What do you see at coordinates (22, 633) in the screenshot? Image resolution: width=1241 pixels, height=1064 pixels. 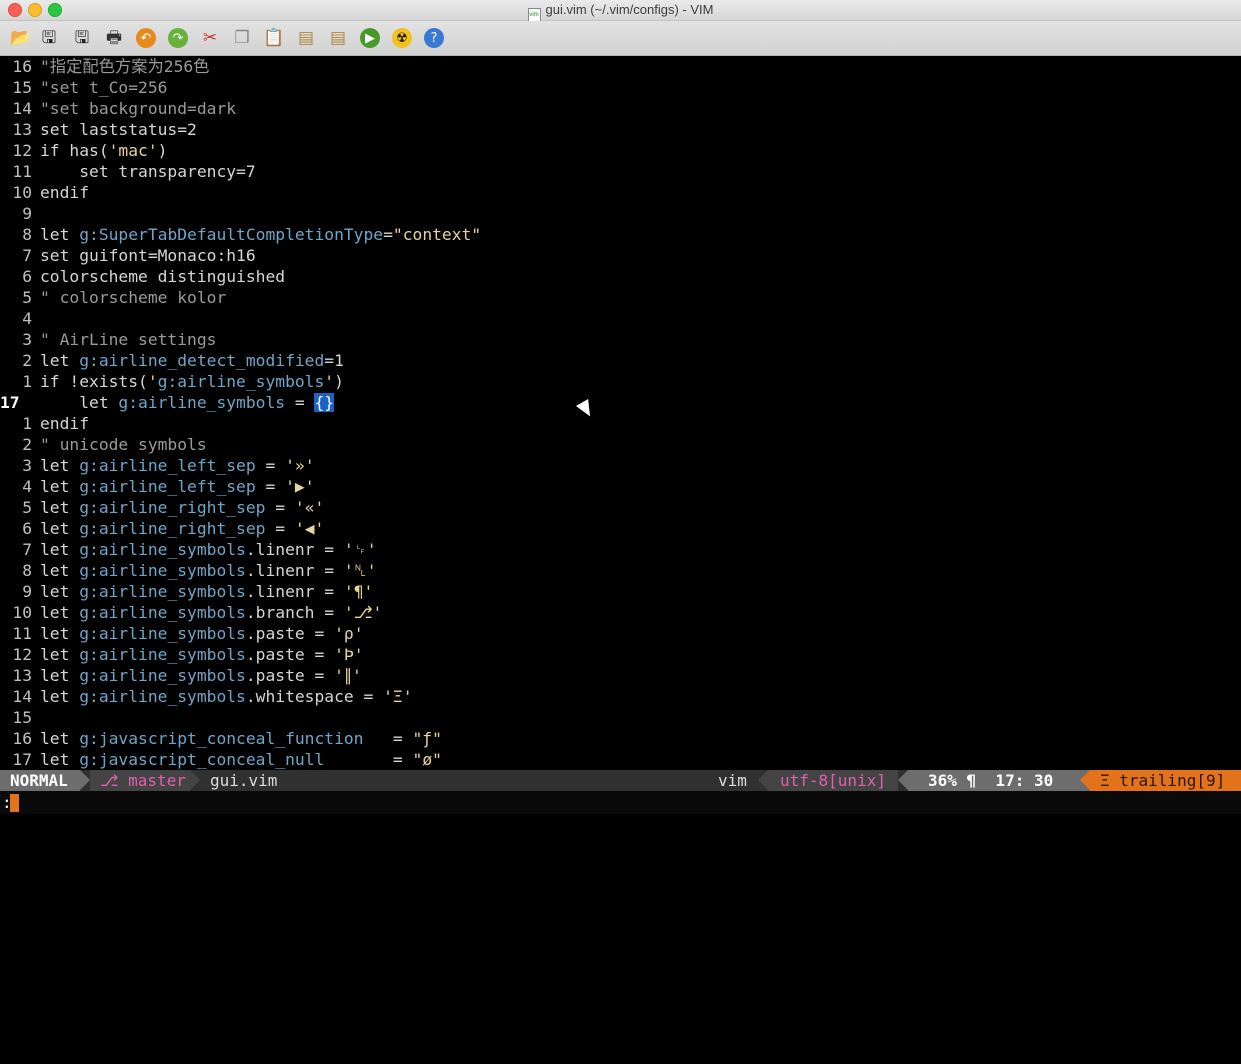 I see `line-number: 11` at bounding box center [22, 633].